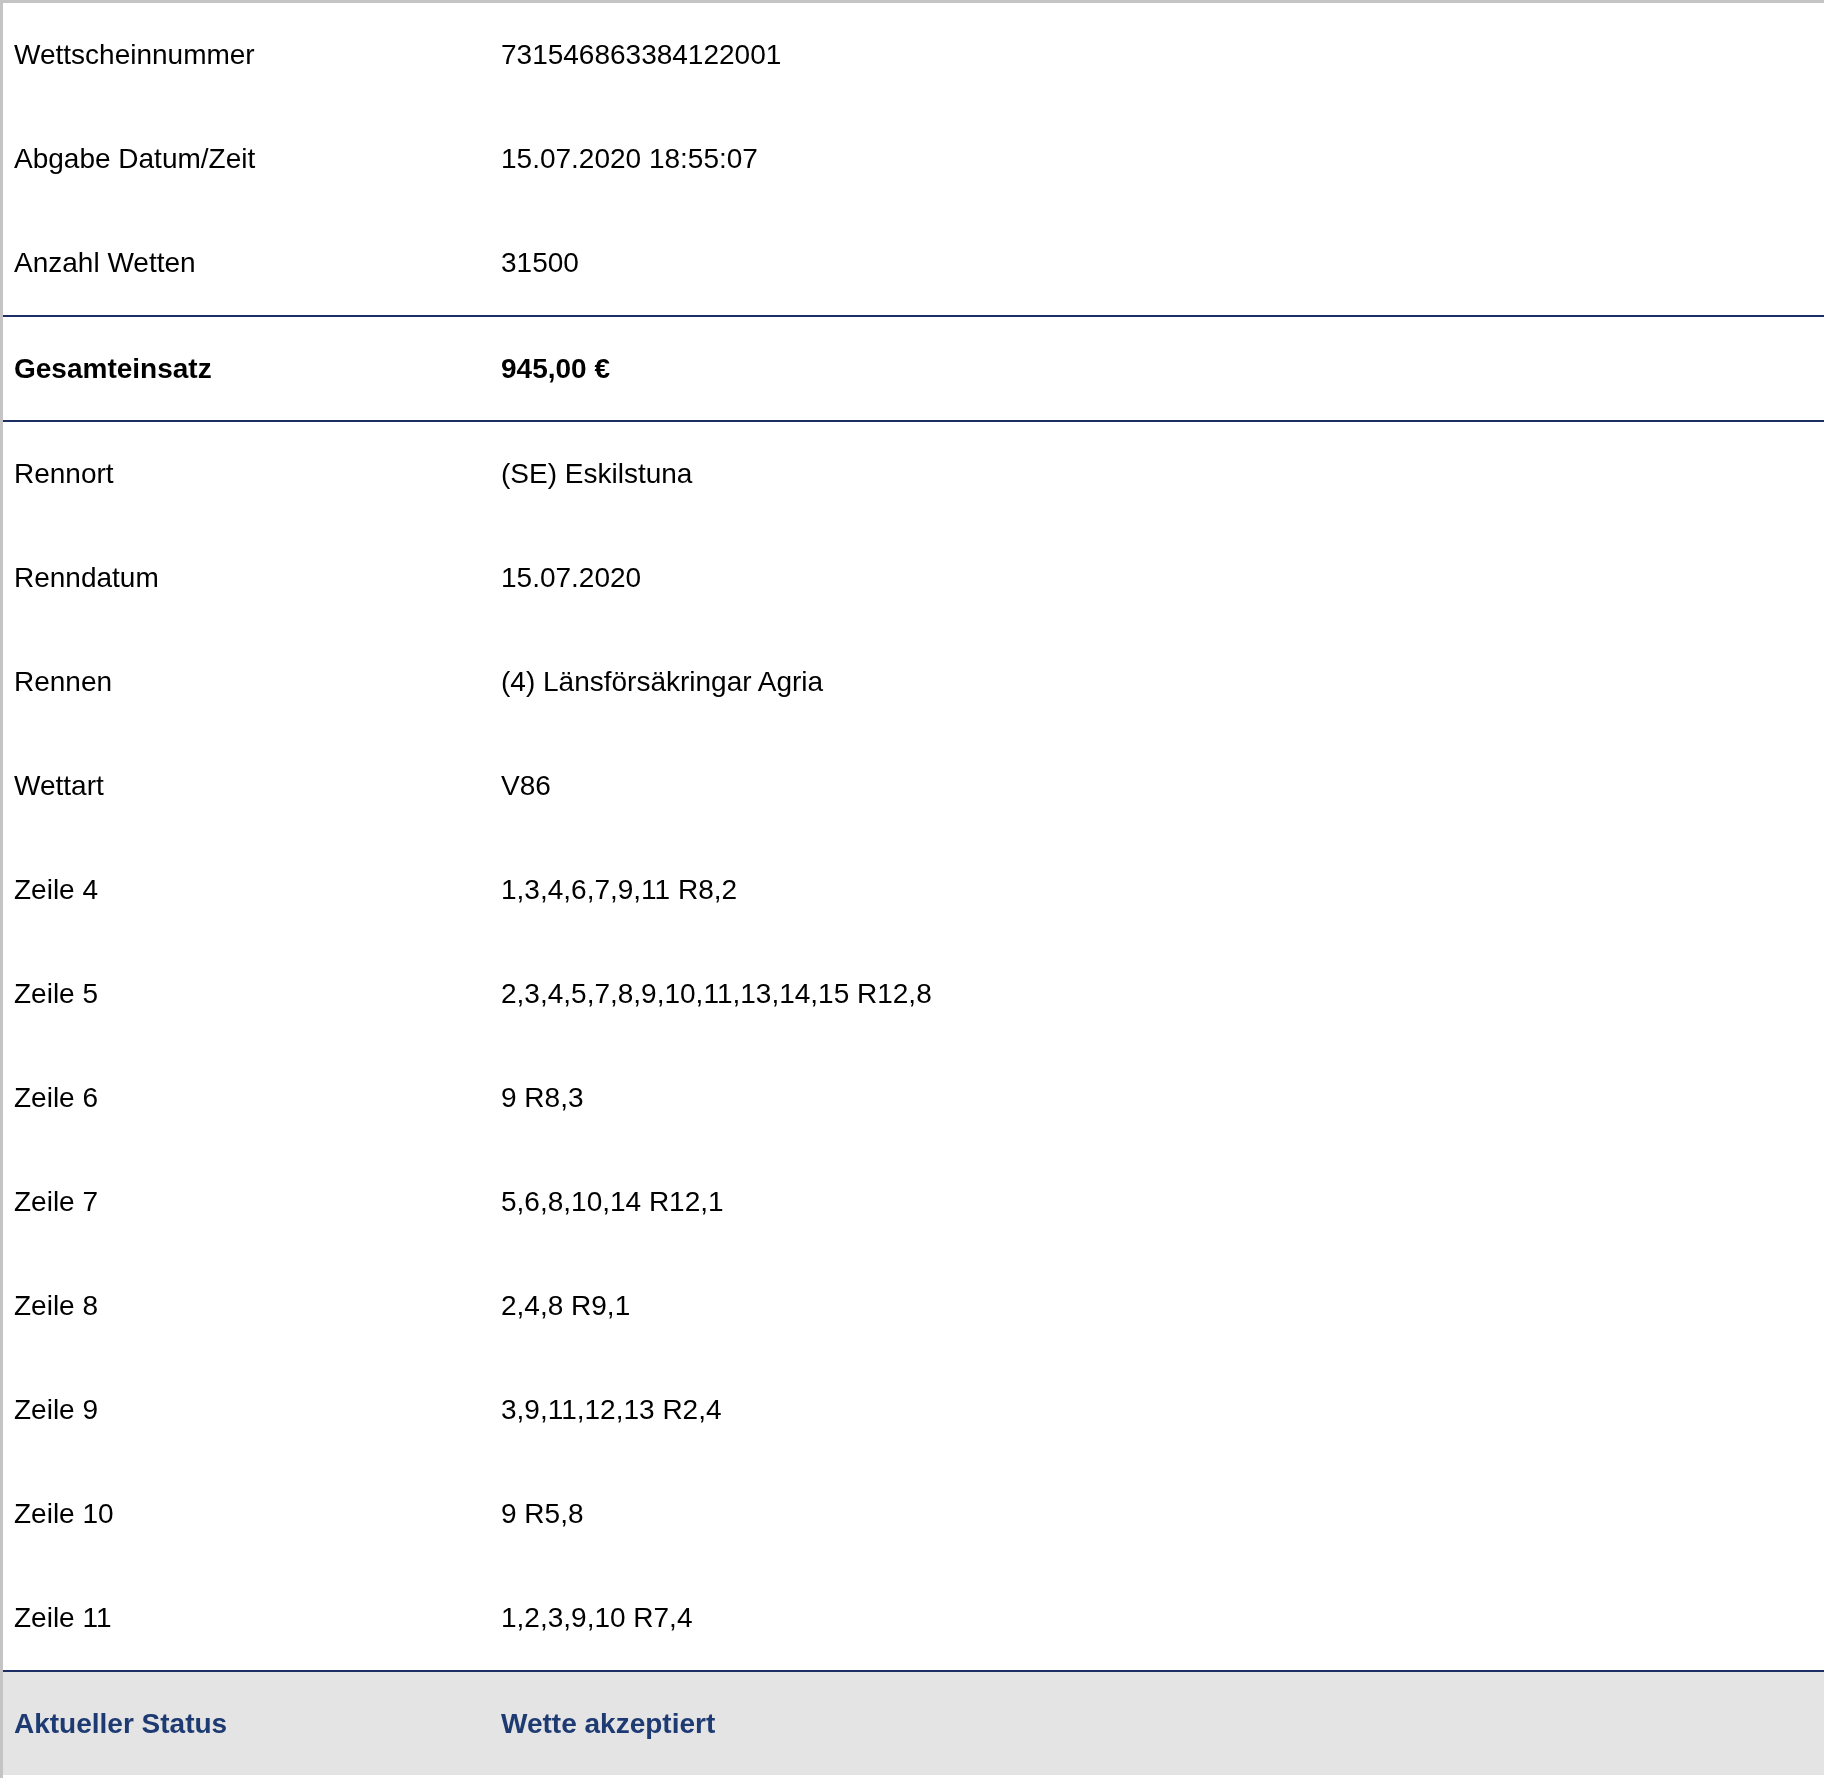  Describe the element at coordinates (542, 1514) in the screenshot. I see `field-value: 9 R5,8` at that location.